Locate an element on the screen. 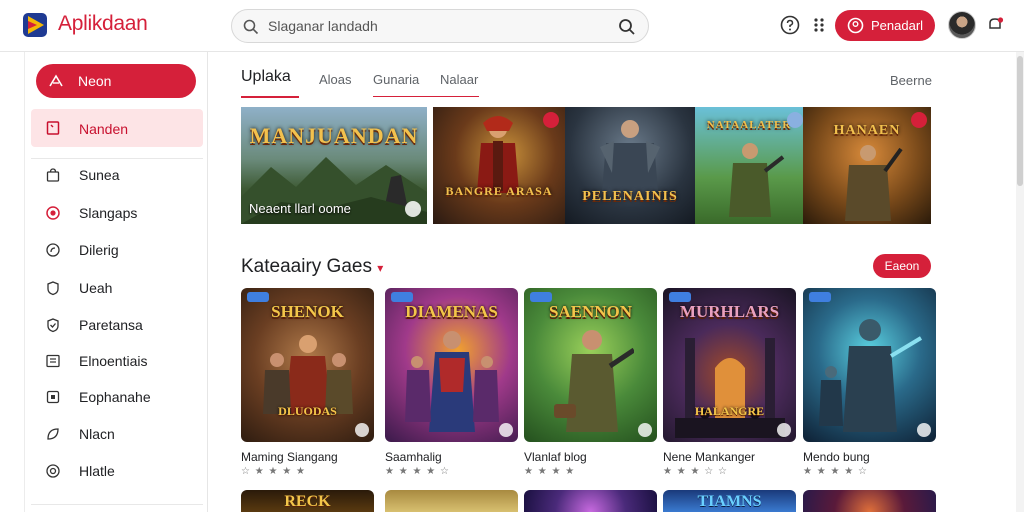 The image size is (1024, 512). card-name: Vlanlaf blog is located at coordinates (555, 457).